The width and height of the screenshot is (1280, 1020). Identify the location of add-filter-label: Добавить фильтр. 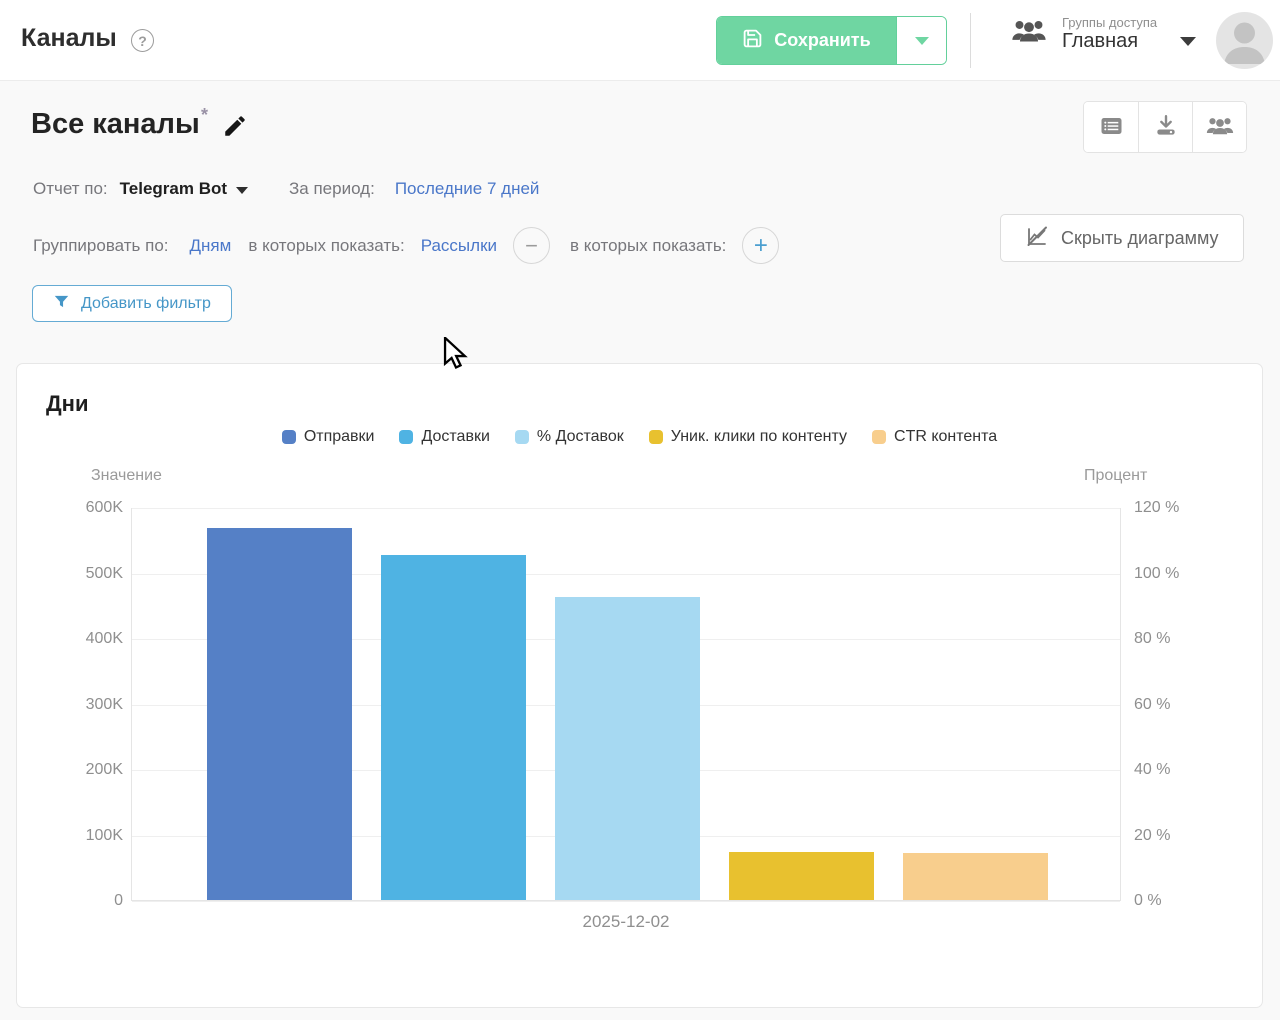
(146, 303).